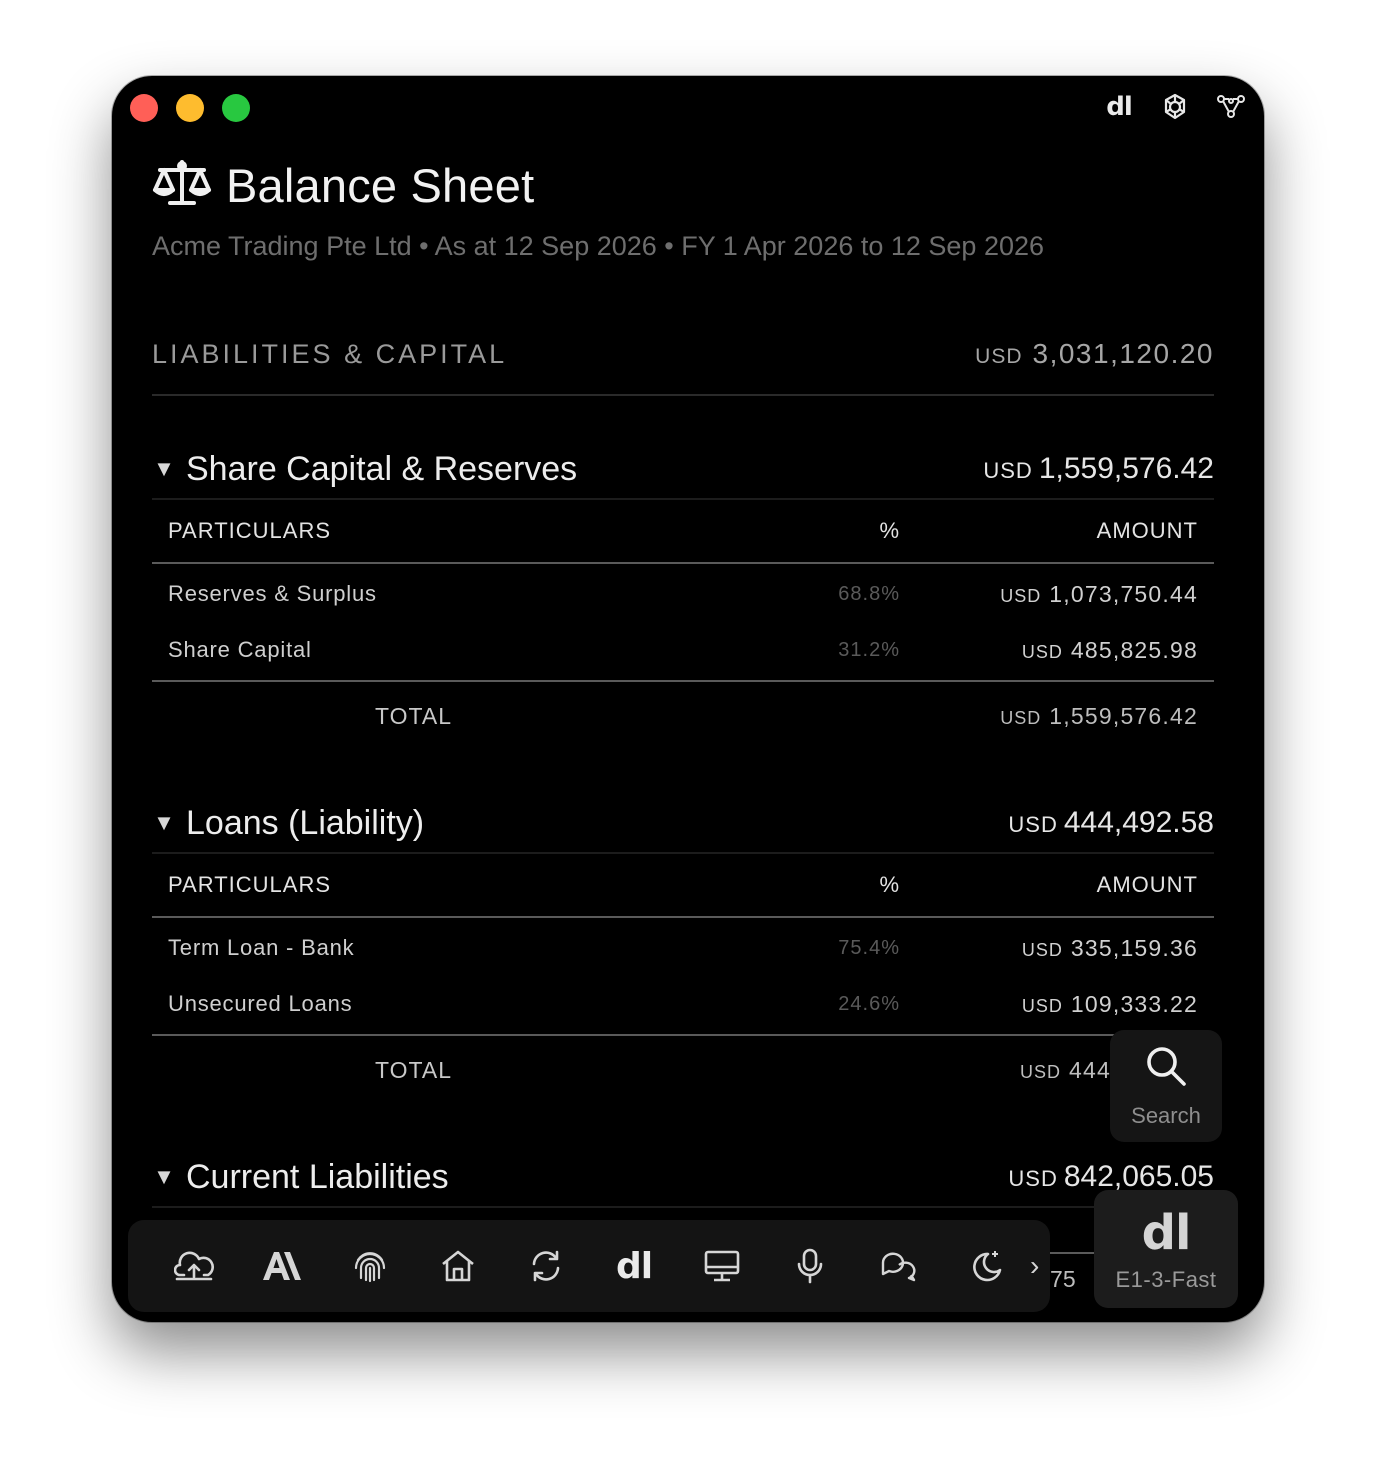  Describe the element at coordinates (380, 185) in the screenshot. I see `page-title: Balance Sheet` at that location.